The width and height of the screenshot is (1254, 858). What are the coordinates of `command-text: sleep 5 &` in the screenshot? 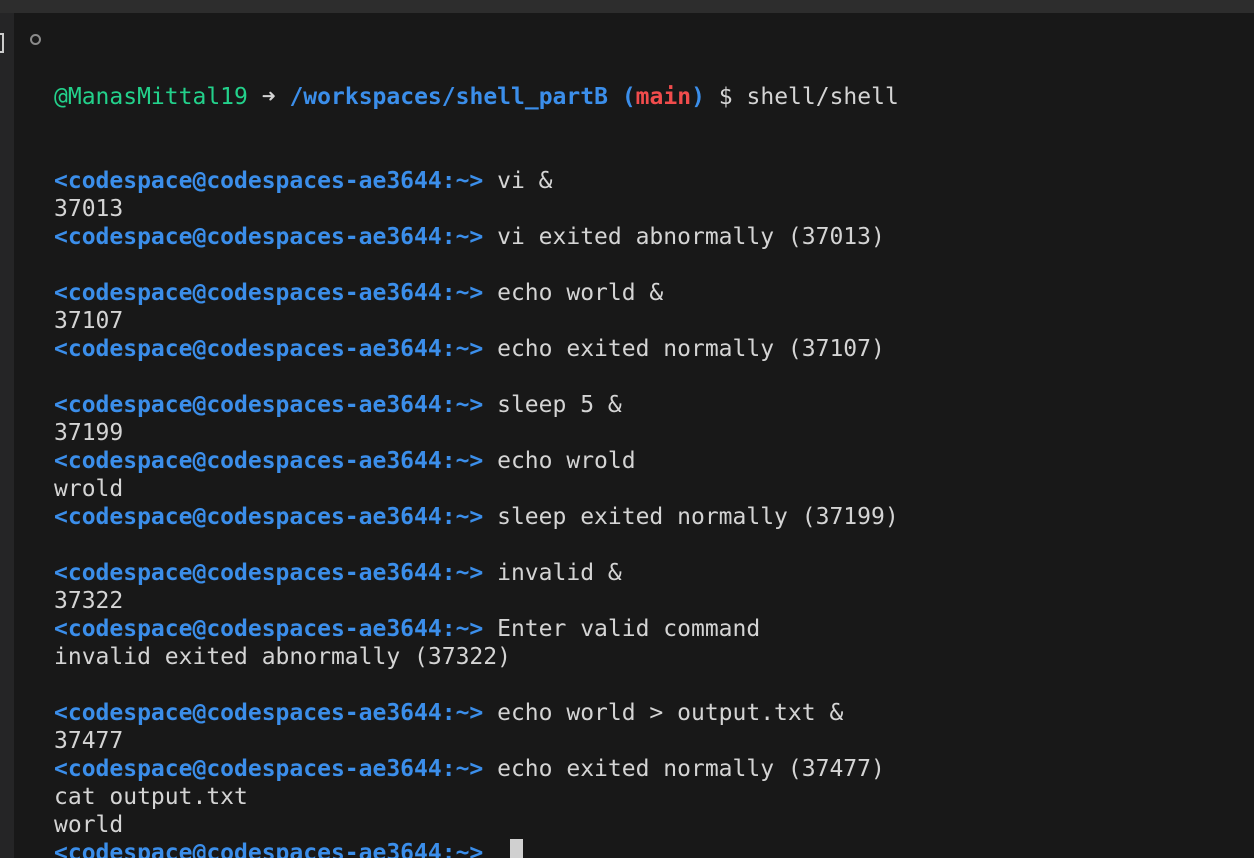 It's located at (552, 405).